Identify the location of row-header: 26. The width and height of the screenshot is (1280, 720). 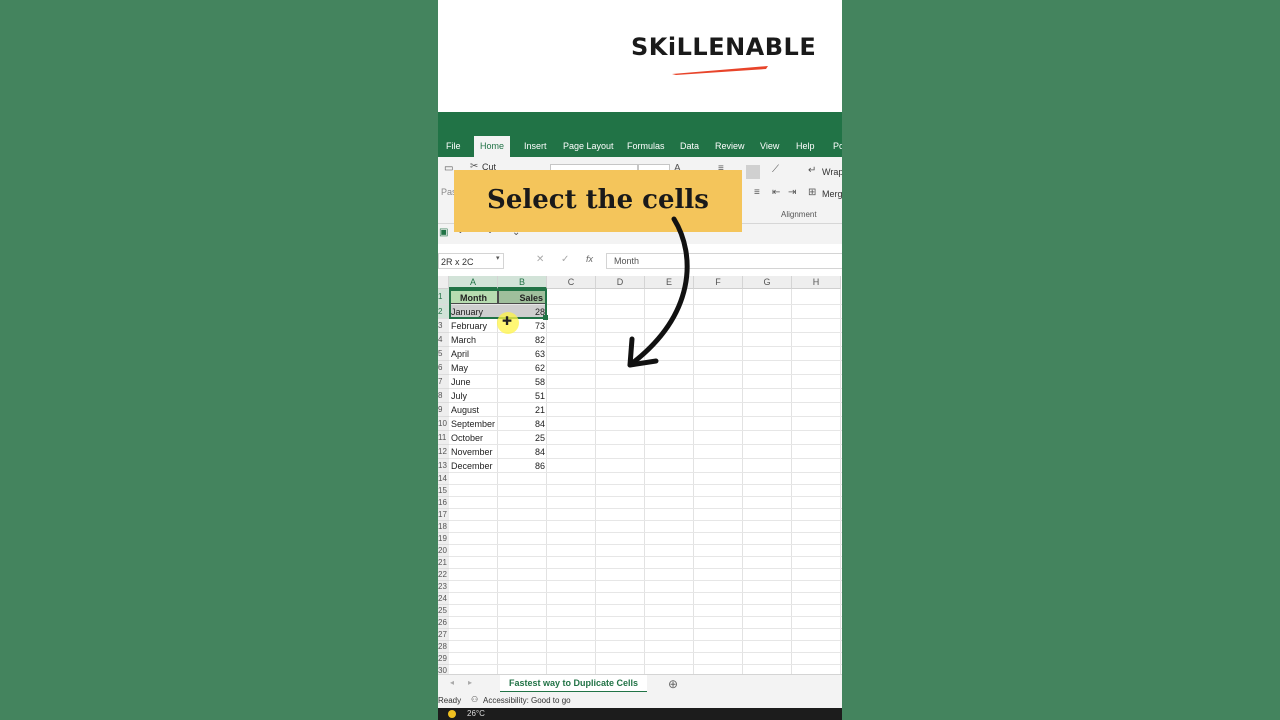
(443, 623).